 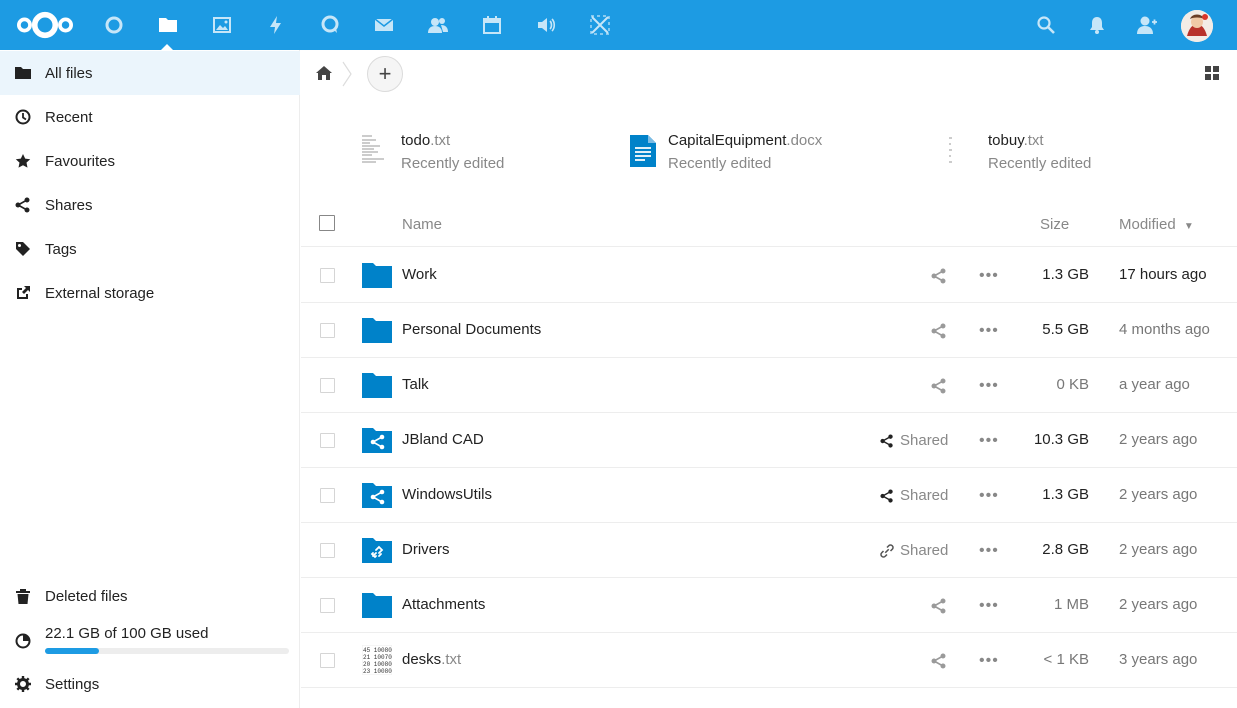 What do you see at coordinates (384, 25) in the screenshot?
I see `mail-icon` at bounding box center [384, 25].